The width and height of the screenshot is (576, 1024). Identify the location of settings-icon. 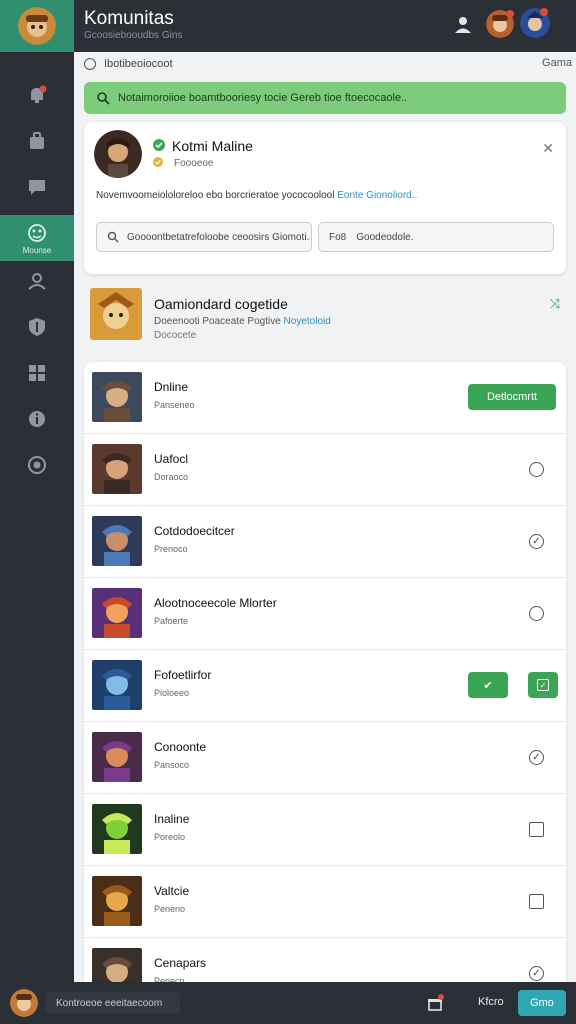
(37, 465).